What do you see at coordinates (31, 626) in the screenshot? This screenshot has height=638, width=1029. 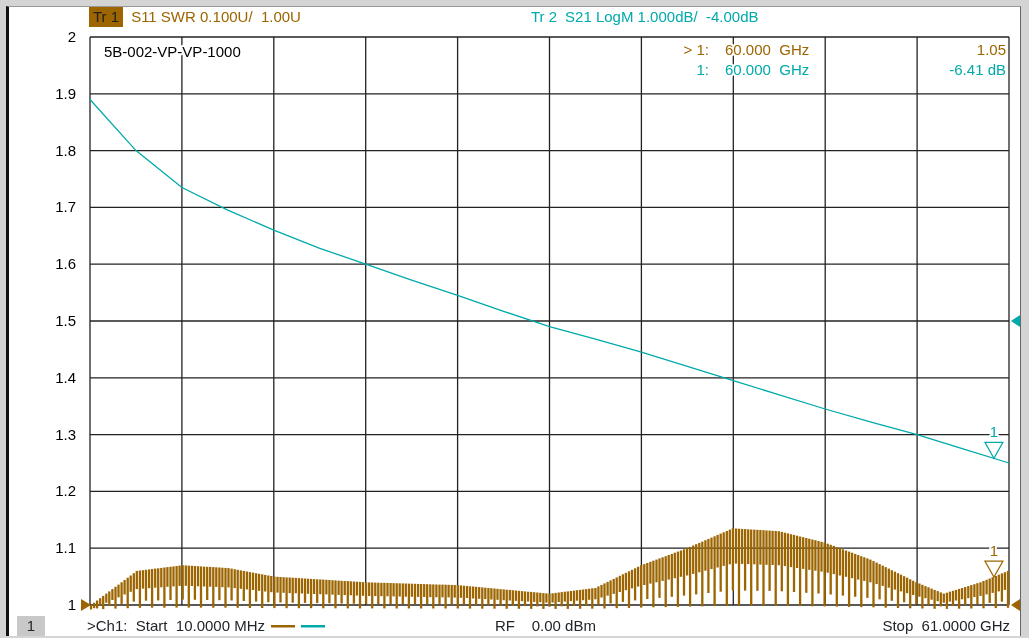 I see `channel-indicator: 1` at bounding box center [31, 626].